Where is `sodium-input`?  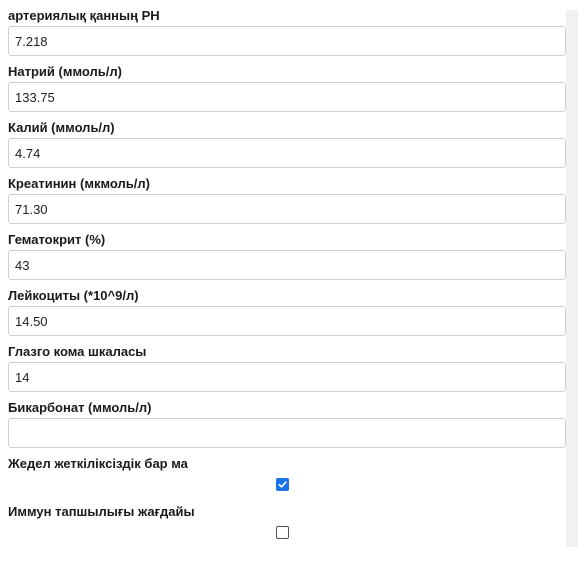
sodium-input is located at coordinates (287, 97).